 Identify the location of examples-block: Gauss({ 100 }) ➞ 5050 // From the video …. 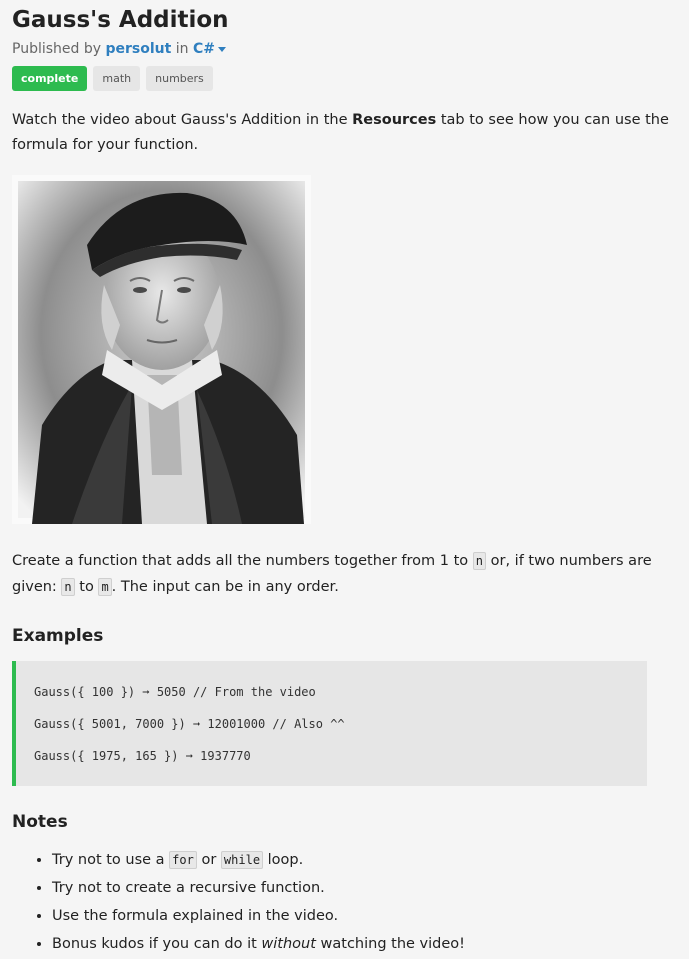
(329, 723).